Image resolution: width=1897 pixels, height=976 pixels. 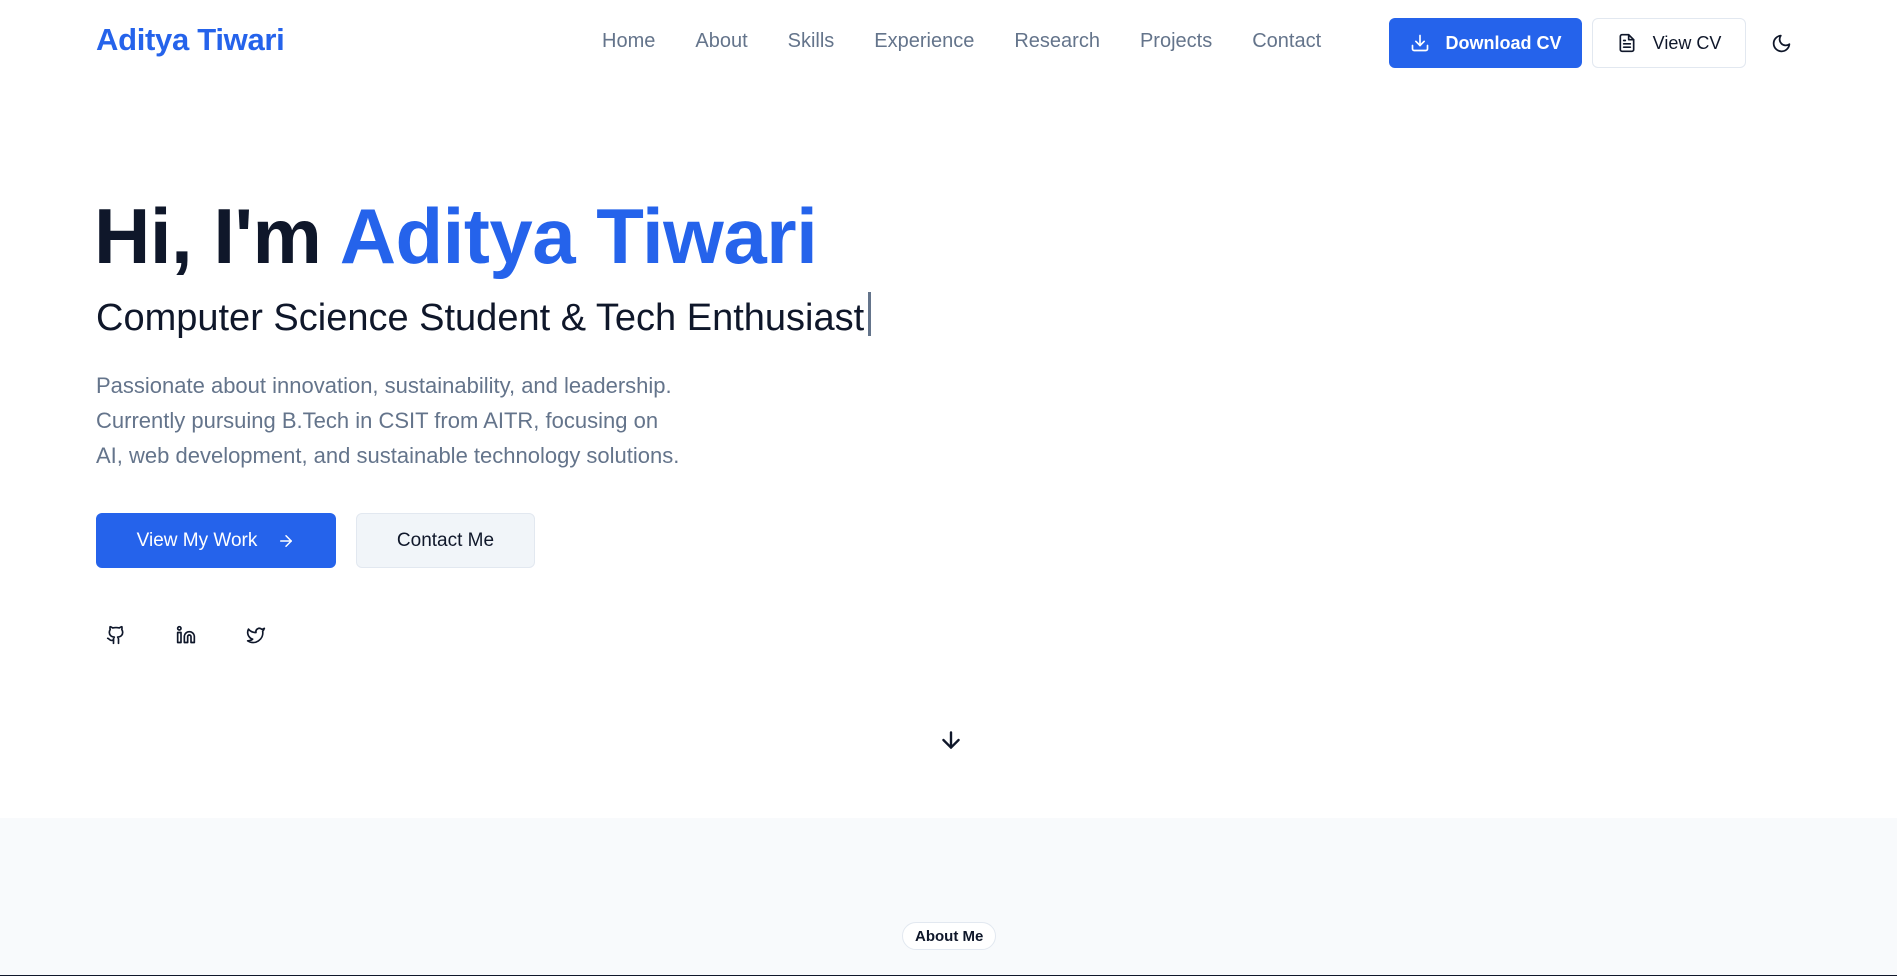 I want to click on view-my-work-button: View My Work, so click(x=216, y=540).